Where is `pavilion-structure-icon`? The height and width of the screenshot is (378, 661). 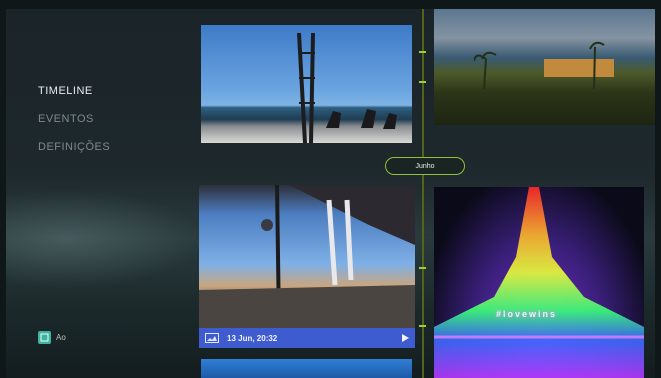 pavilion-structure-icon is located at coordinates (307, 257).